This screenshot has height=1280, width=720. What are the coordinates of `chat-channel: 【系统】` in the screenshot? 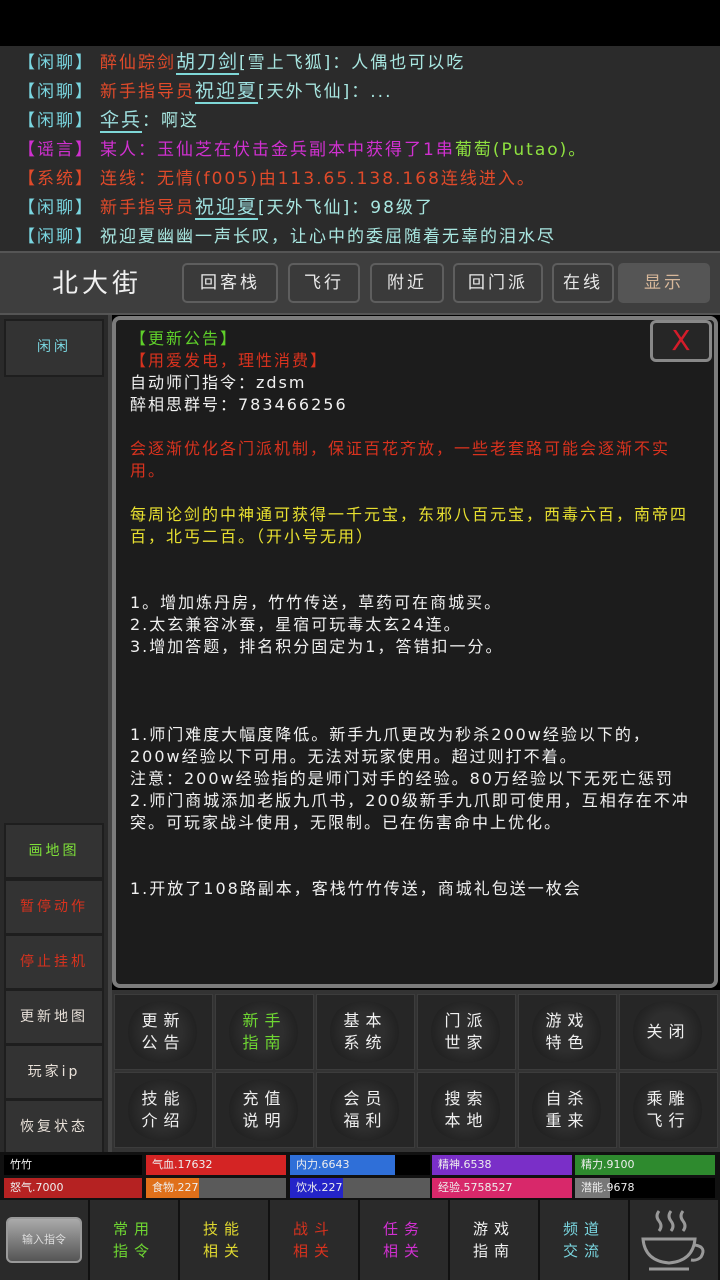 It's located at (56, 179).